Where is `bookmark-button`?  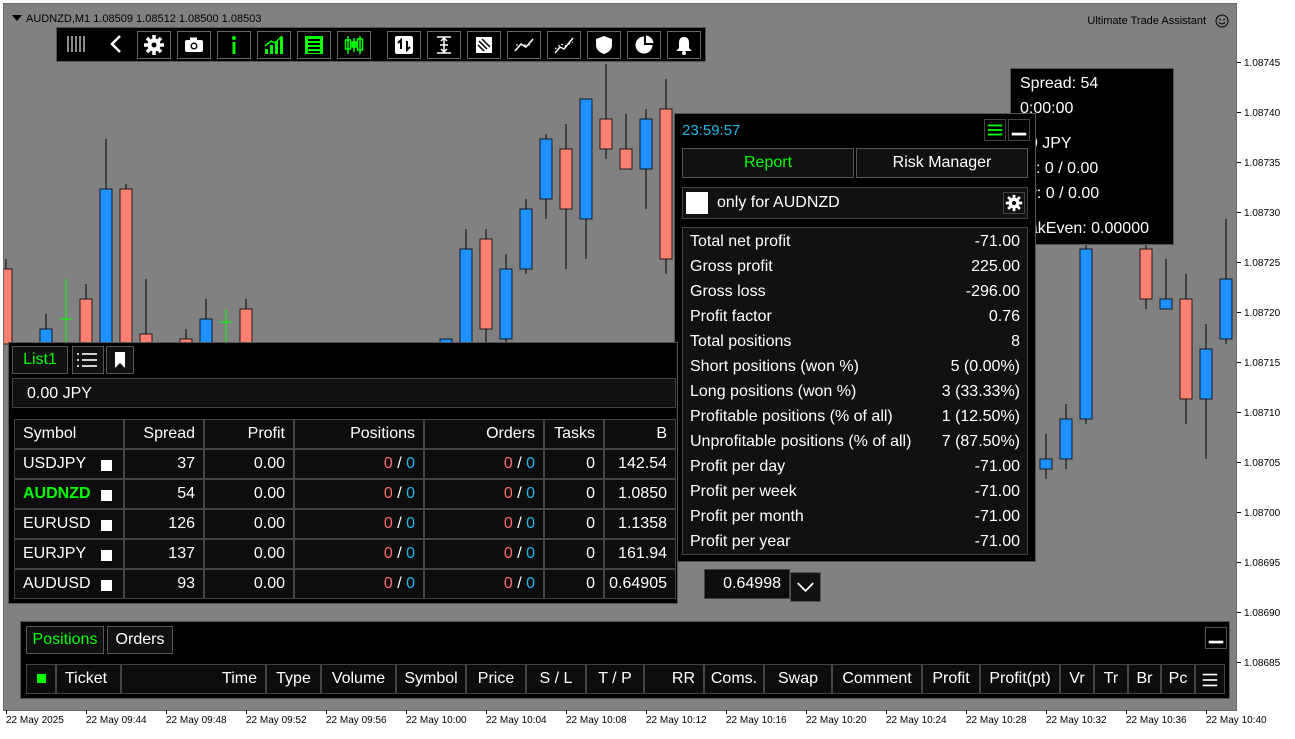 bookmark-button is located at coordinates (120, 360).